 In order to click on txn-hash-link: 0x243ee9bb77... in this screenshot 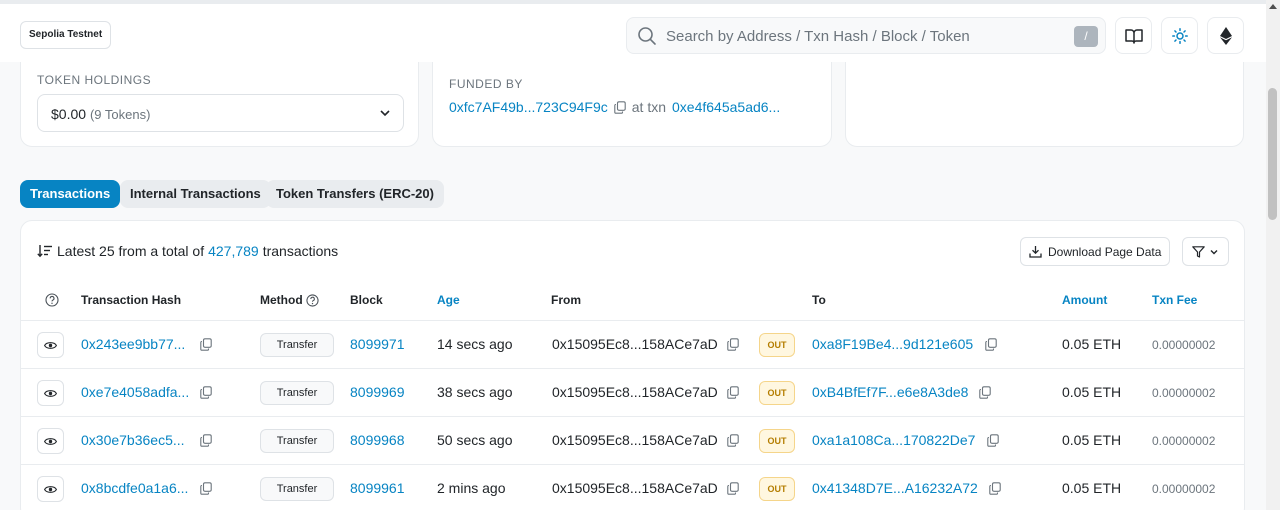, I will do `click(133, 344)`.